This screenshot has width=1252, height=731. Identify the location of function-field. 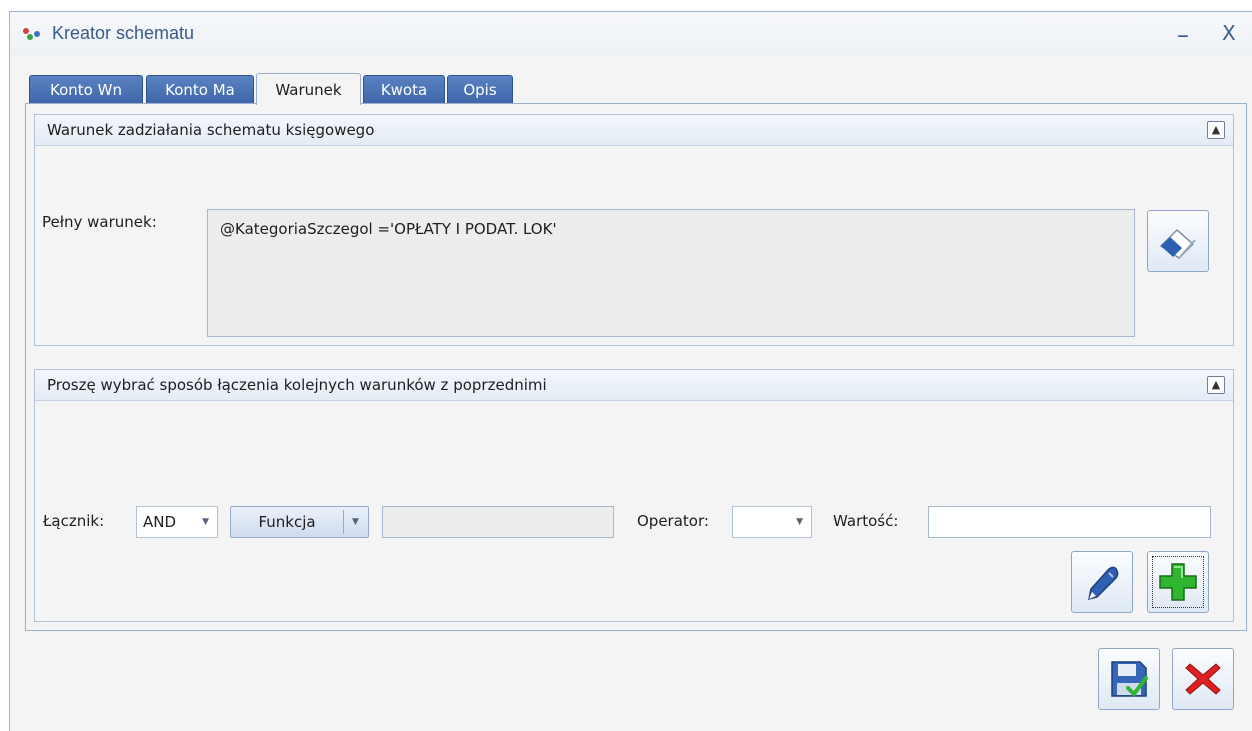
(498, 522).